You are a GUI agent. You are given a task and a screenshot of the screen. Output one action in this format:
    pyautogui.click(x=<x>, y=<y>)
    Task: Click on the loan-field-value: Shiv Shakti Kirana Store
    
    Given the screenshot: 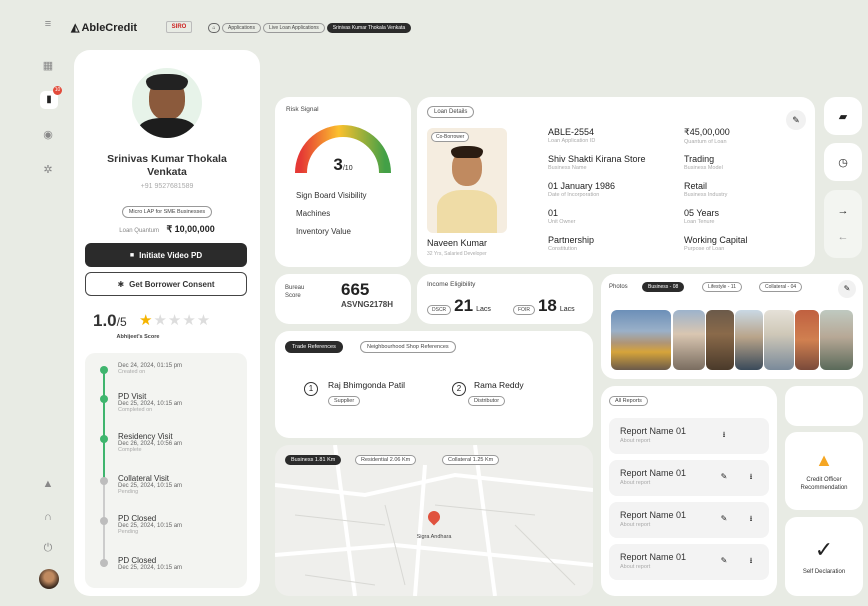 What is the action you would take?
    pyautogui.click(x=597, y=159)
    